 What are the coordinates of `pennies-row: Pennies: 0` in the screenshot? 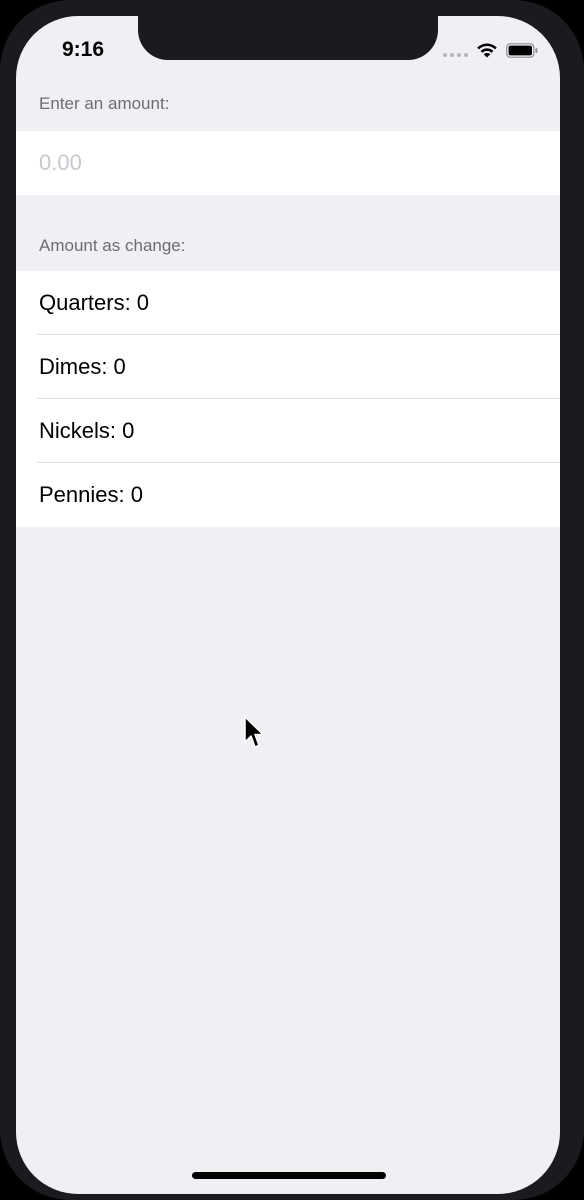 It's located at (91, 494).